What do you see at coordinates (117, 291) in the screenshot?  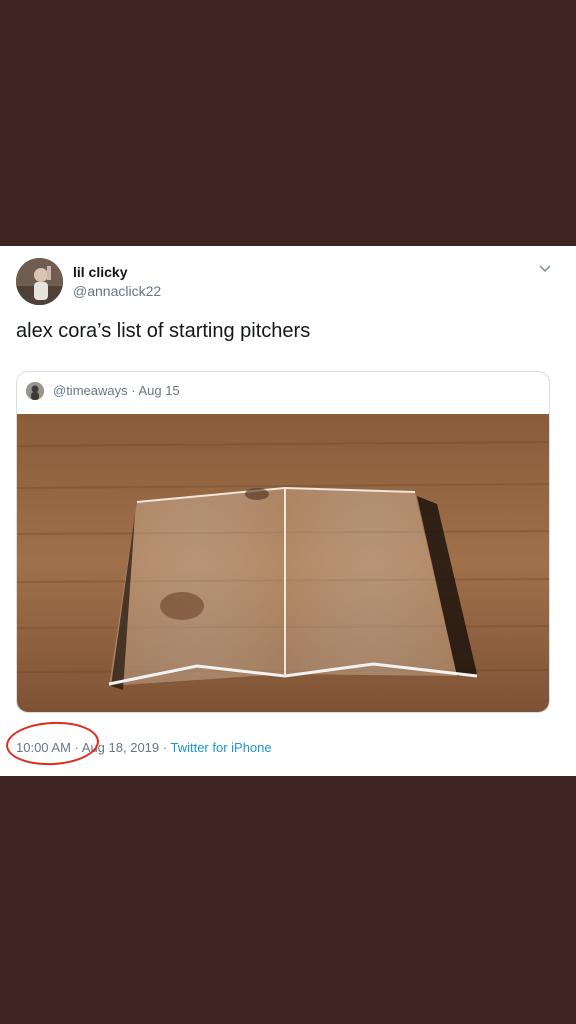 I see `user-handle: @annaclick22` at bounding box center [117, 291].